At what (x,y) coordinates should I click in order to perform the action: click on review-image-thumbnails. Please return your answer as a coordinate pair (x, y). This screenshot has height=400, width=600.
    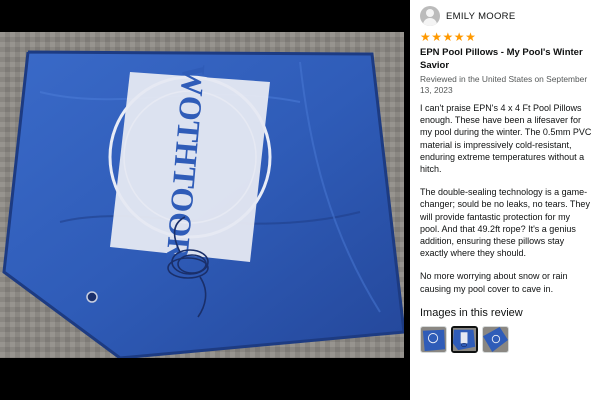
    Looking at the image, I should click on (506, 339).